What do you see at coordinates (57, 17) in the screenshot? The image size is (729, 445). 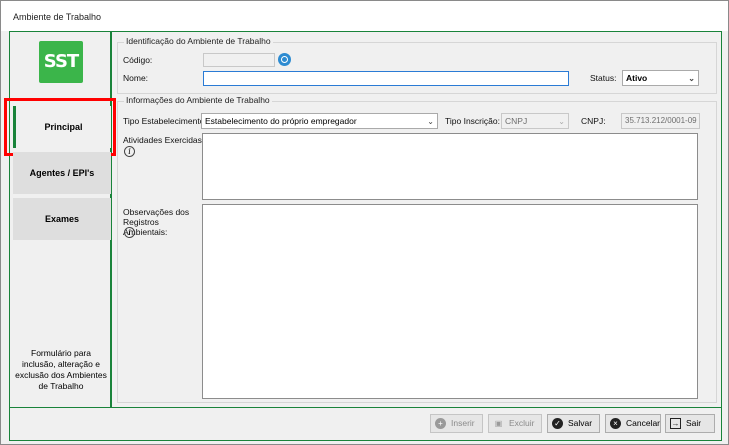 I see `window-title: Ambiente de Trabalho` at bounding box center [57, 17].